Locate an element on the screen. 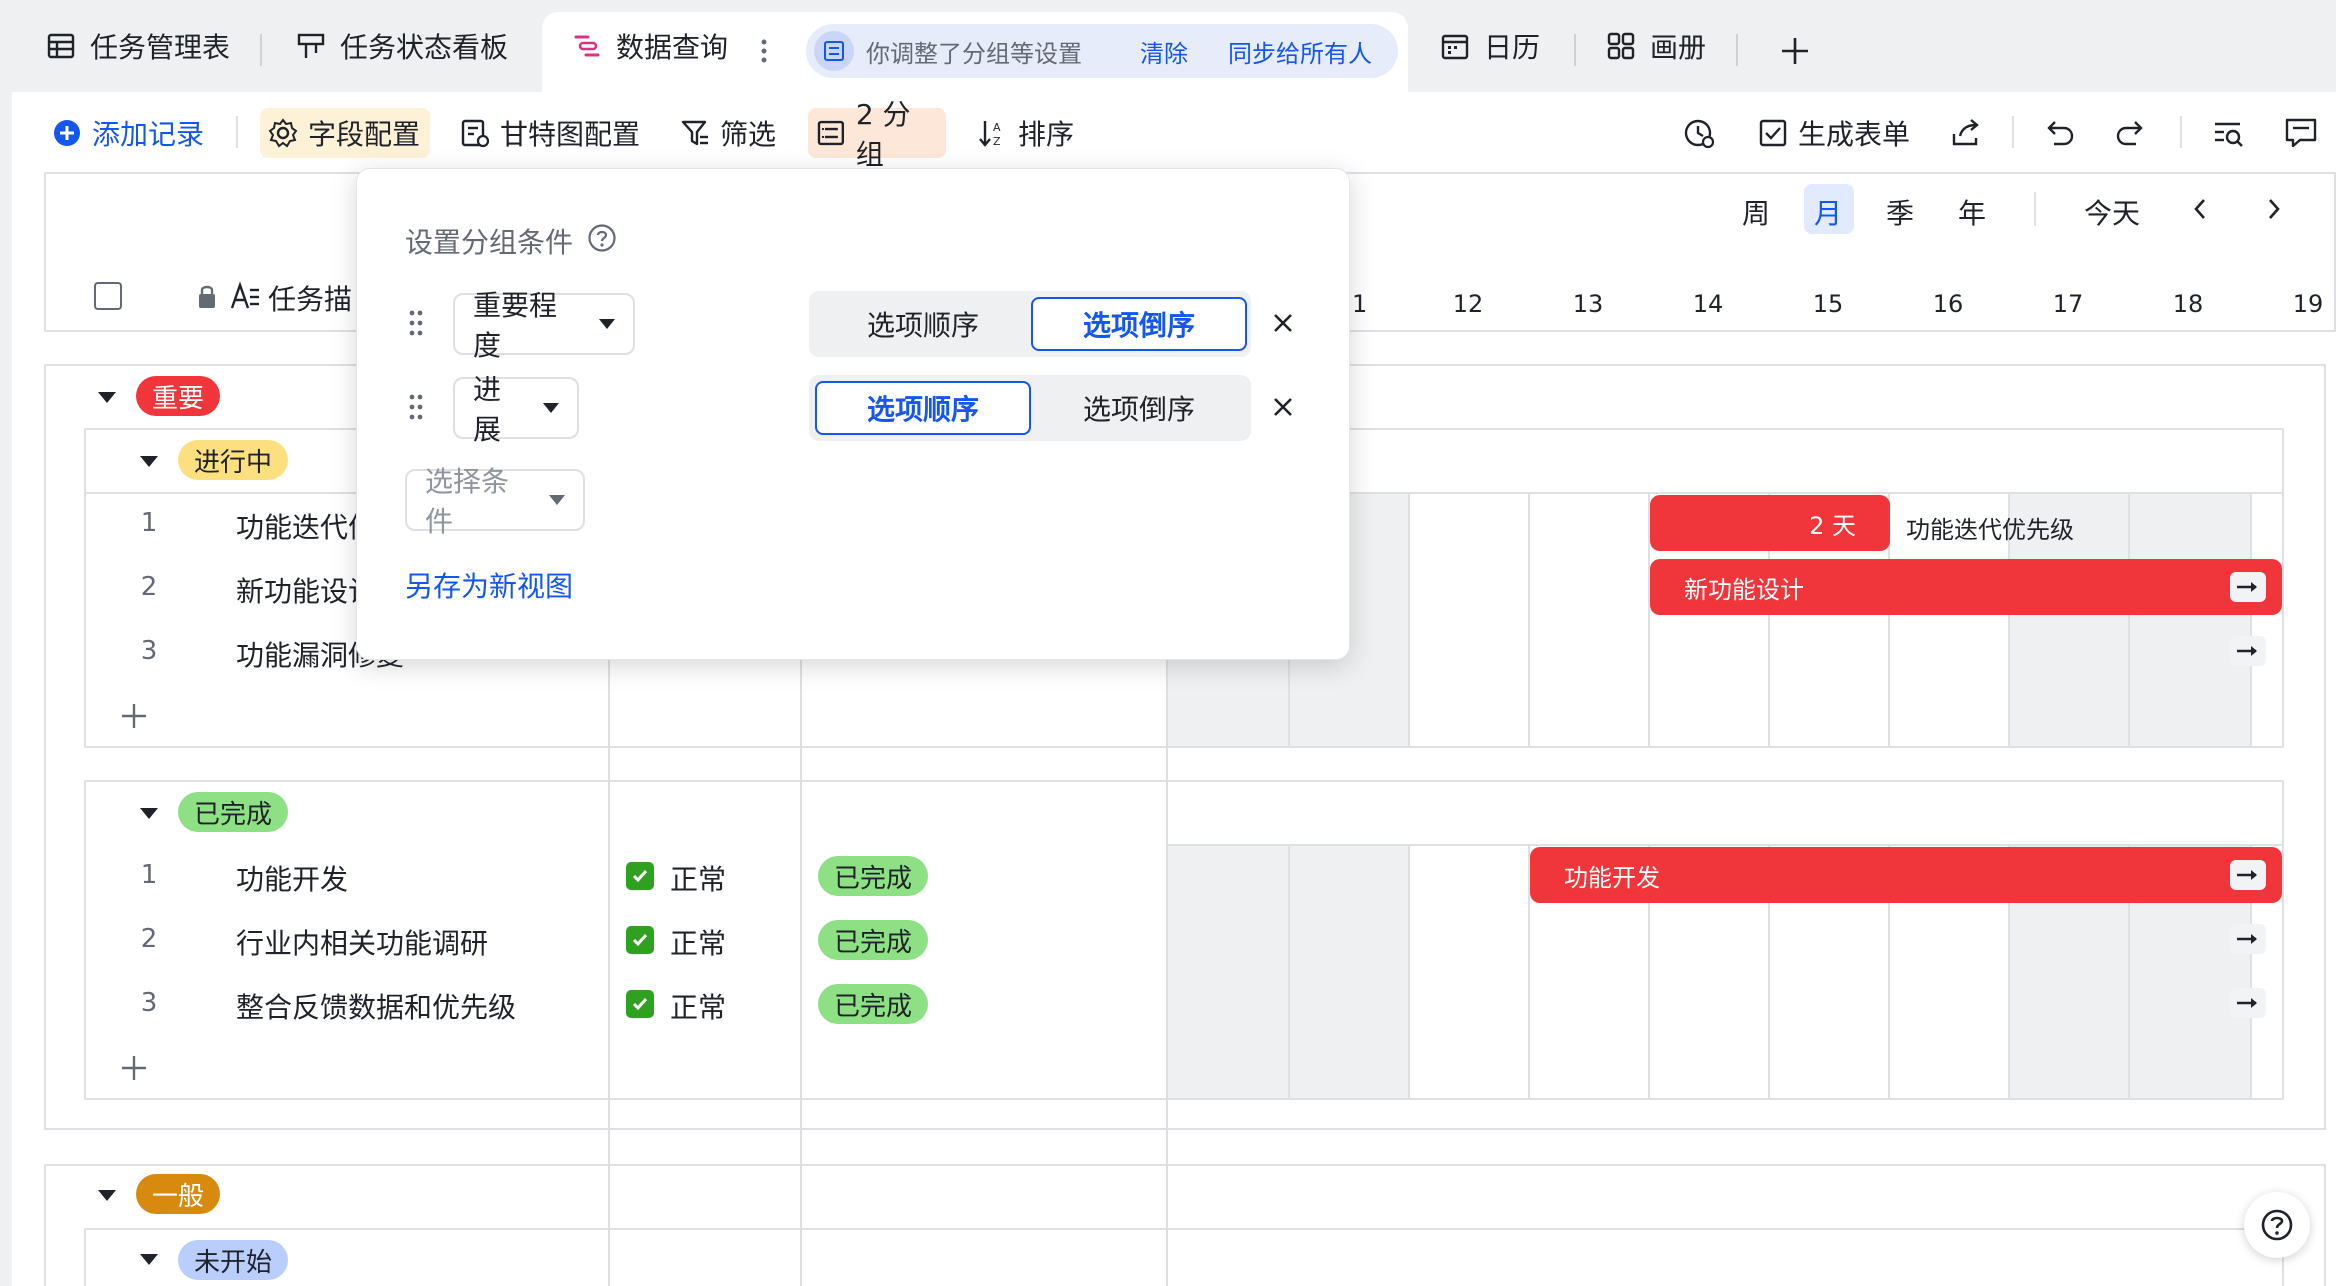 This screenshot has width=2336, height=1286. add-condition-select: 选择条件 is located at coordinates (495, 501).